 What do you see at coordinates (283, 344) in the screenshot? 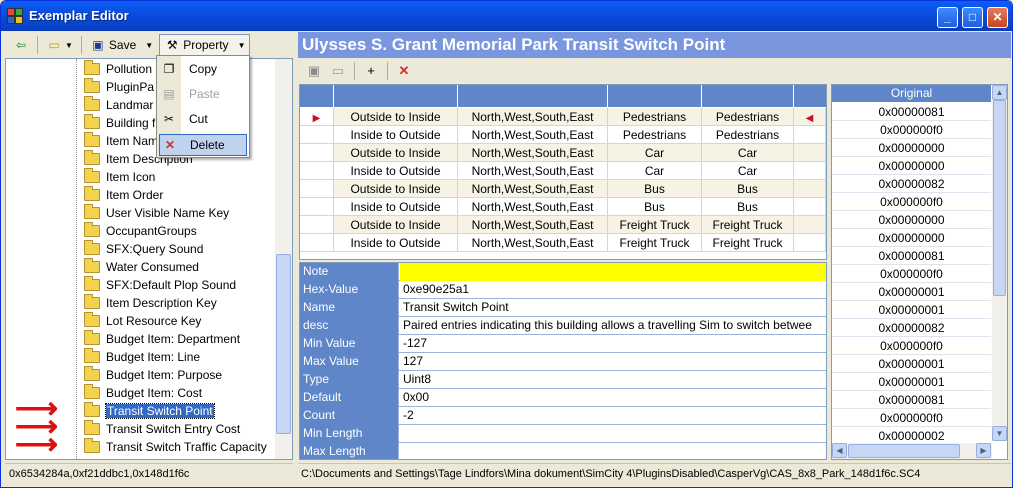
I see `tree-scroll-thumb` at bounding box center [283, 344].